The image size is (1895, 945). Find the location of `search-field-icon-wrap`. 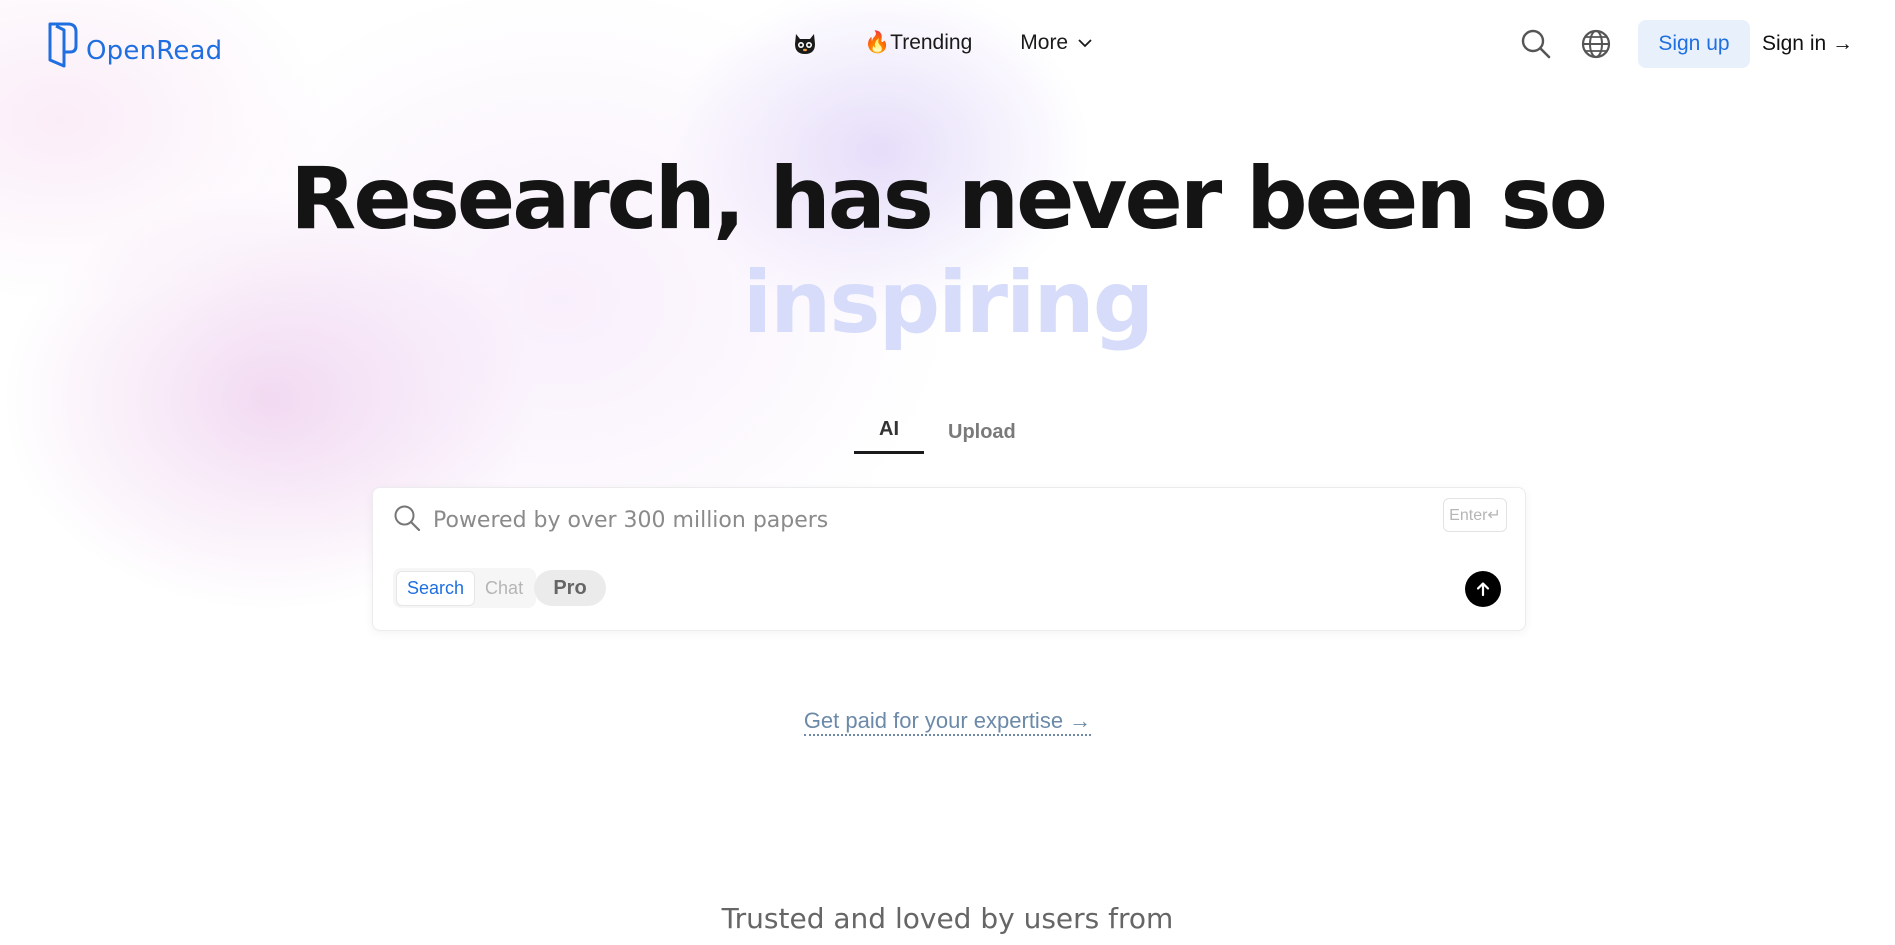

search-field-icon-wrap is located at coordinates (408, 519).